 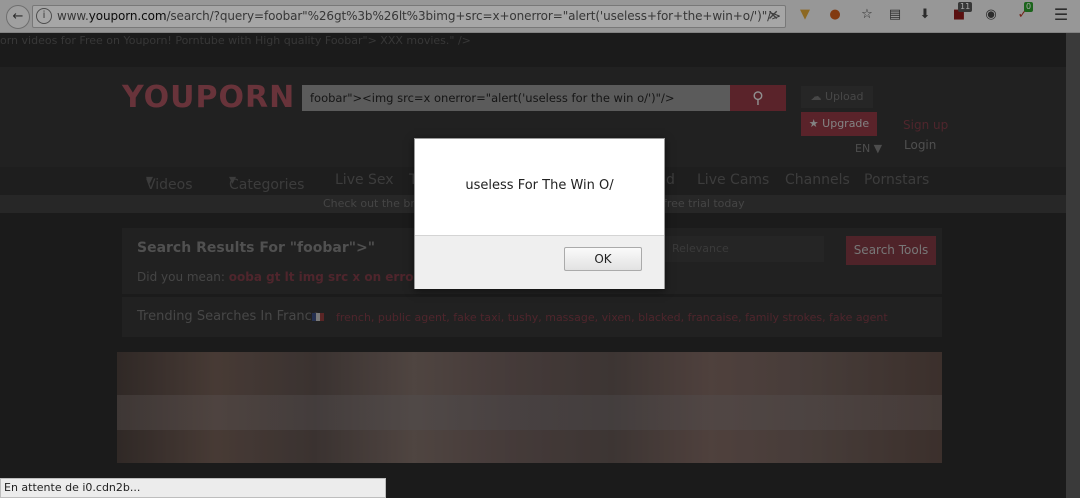 I want to click on page-scrollbar, so click(x=1073, y=265).